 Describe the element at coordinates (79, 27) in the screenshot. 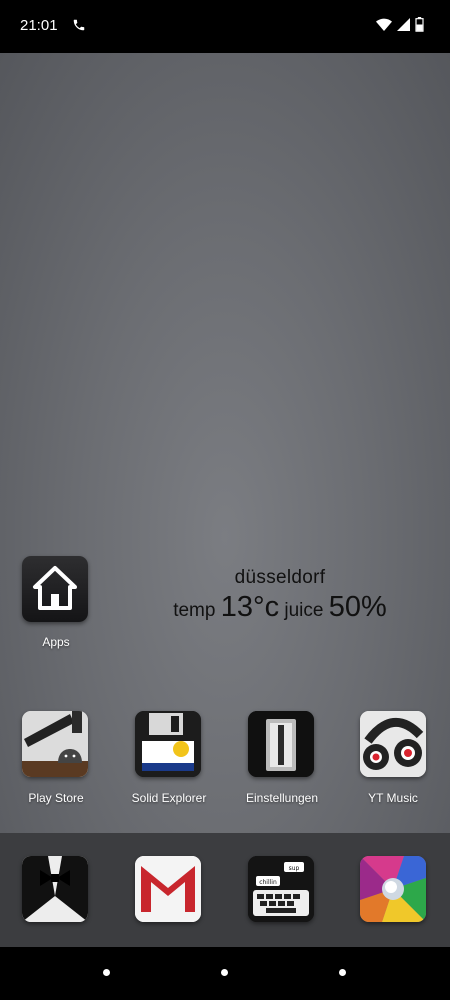

I see `phone-call-icon` at that location.